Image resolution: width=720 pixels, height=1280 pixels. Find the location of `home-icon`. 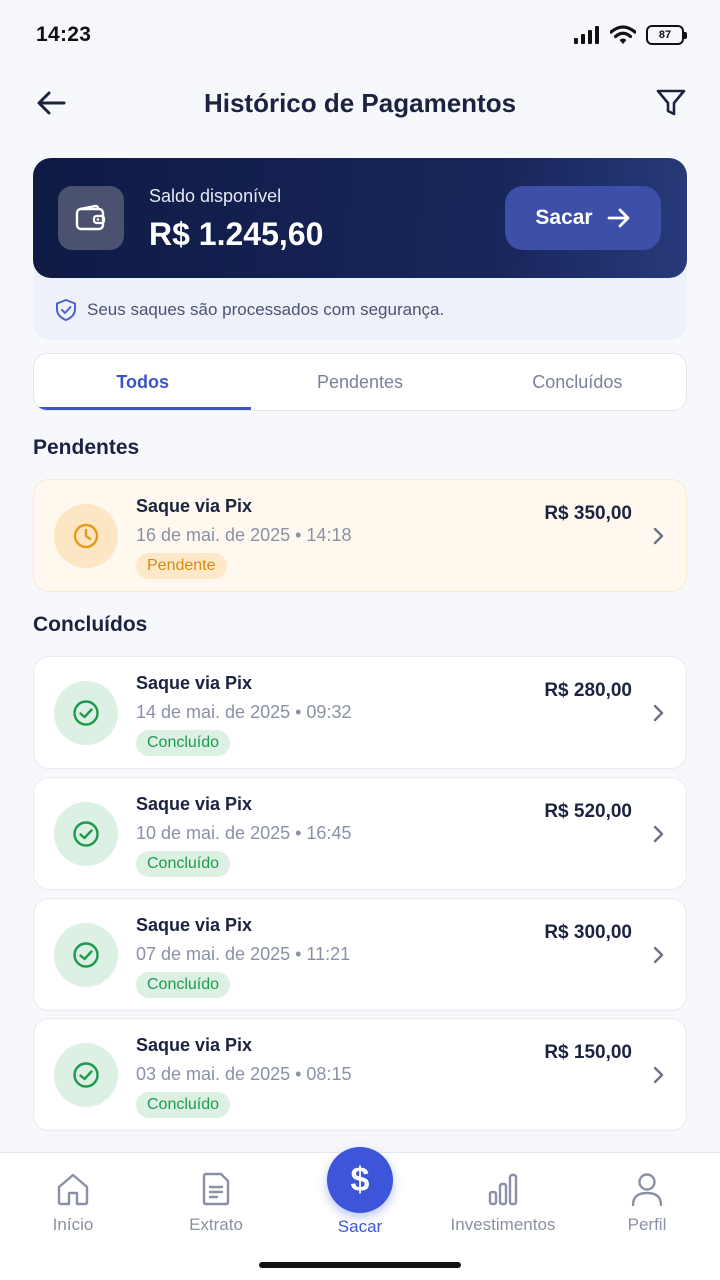

home-icon is located at coordinates (73, 1189).